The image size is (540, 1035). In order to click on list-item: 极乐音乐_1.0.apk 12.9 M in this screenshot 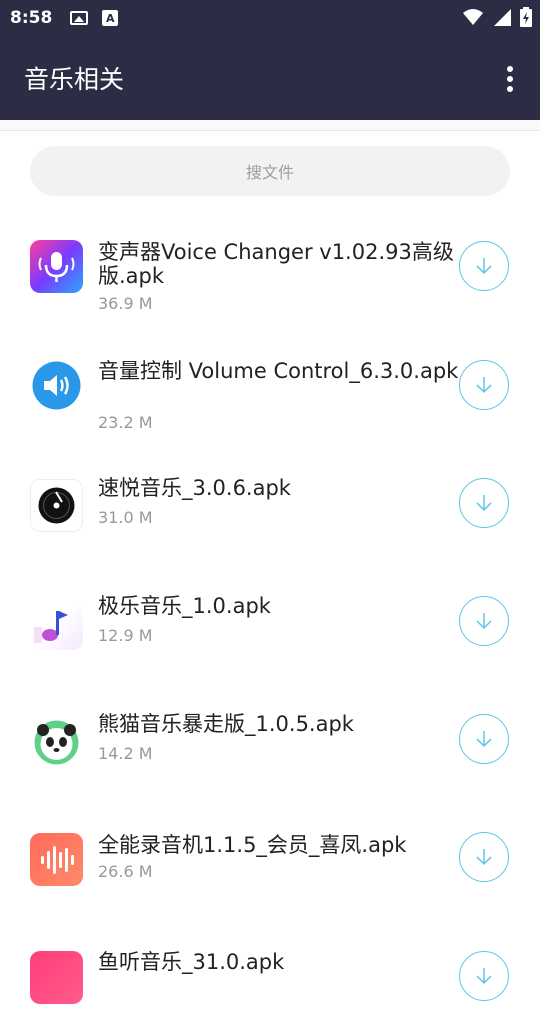, I will do `click(270, 622)`.